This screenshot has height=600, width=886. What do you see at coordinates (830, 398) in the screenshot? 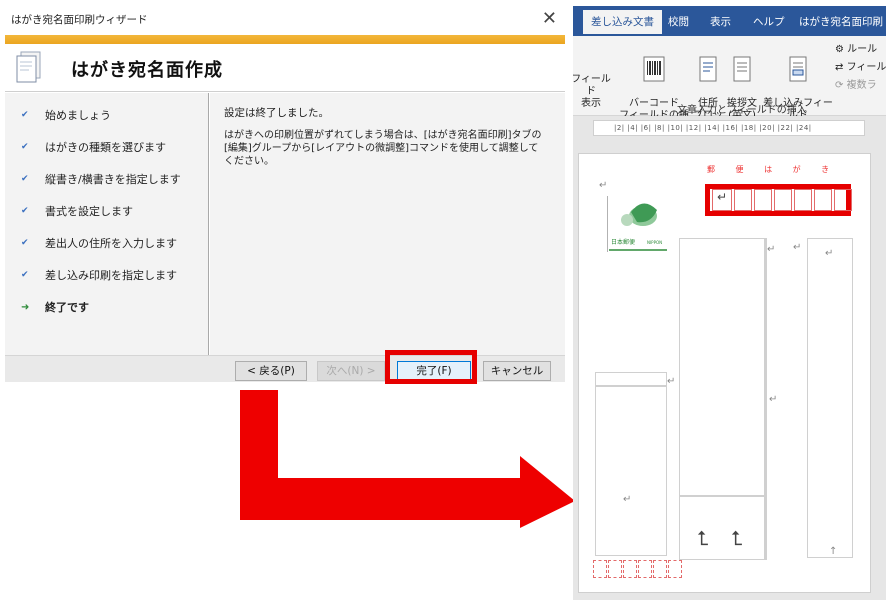
I see `recipient-name-frame` at bounding box center [830, 398].